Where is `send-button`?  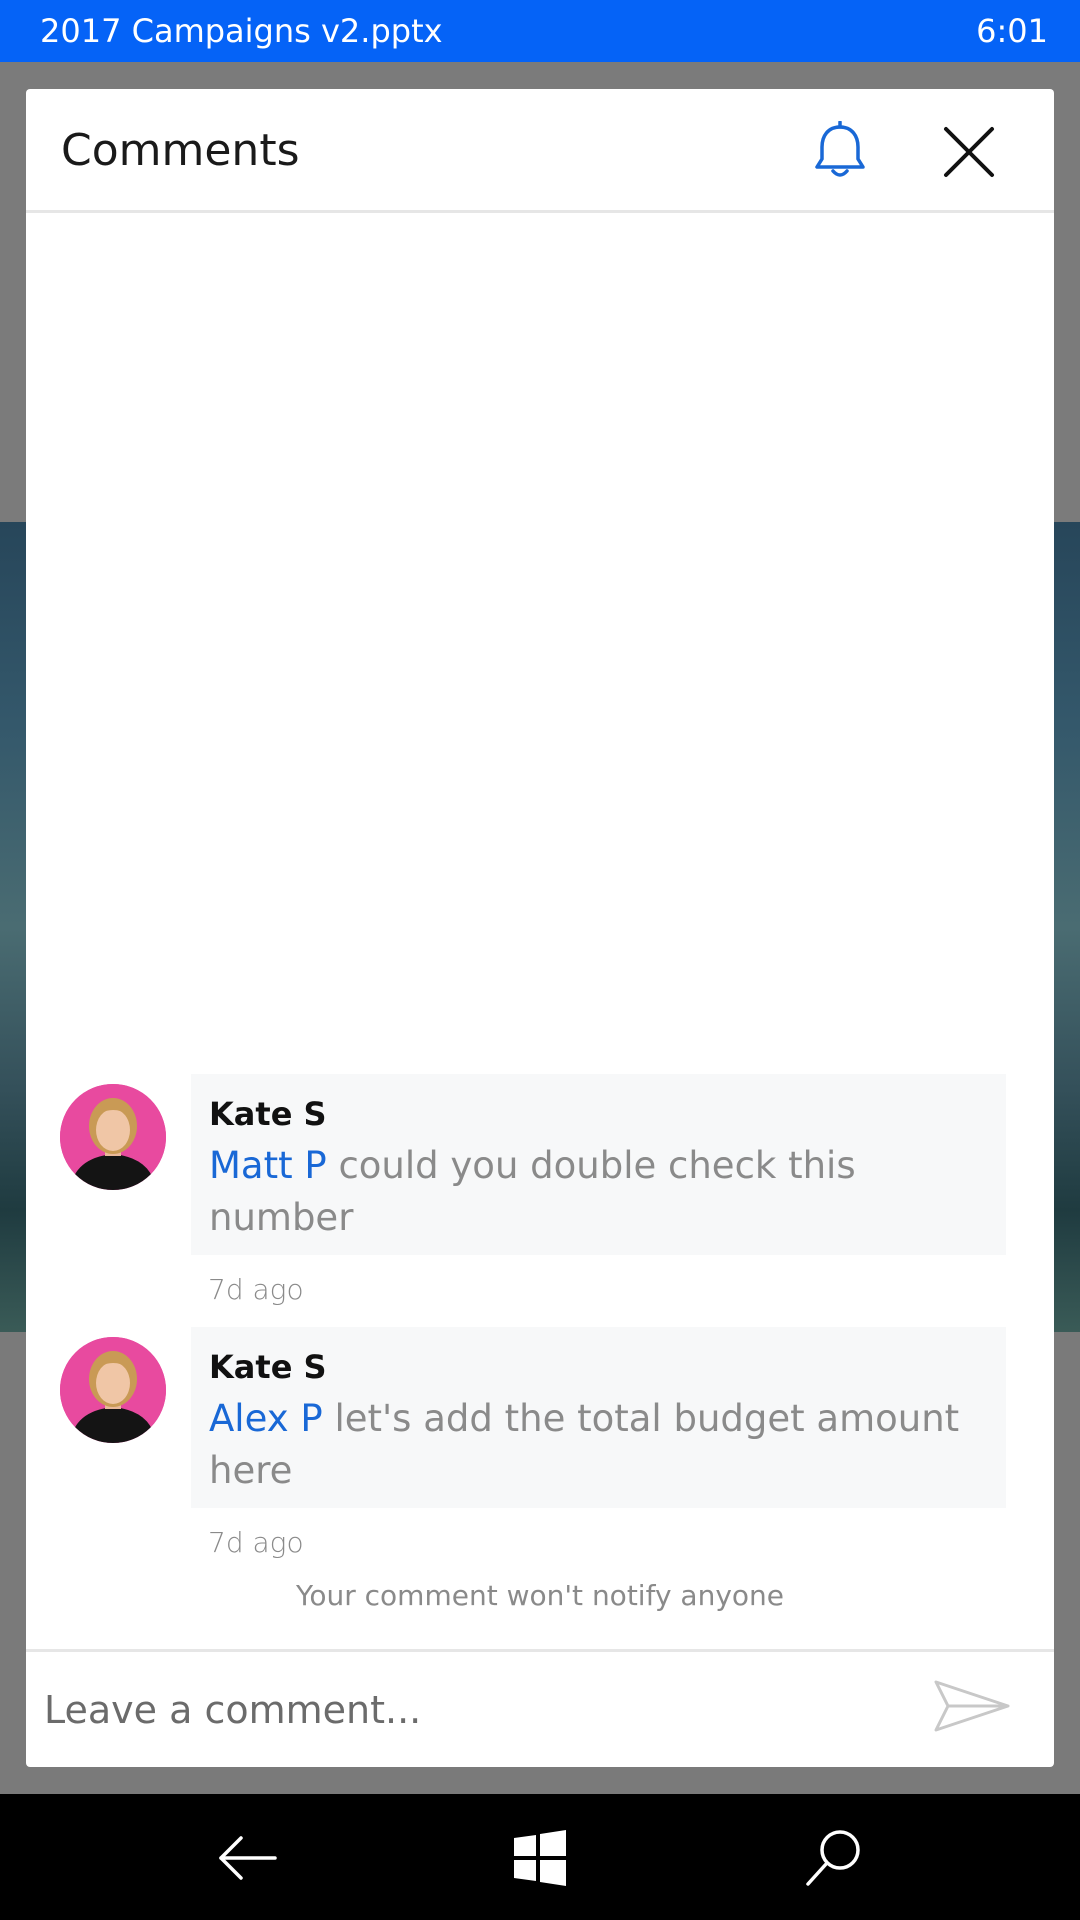 send-button is located at coordinates (972, 1706).